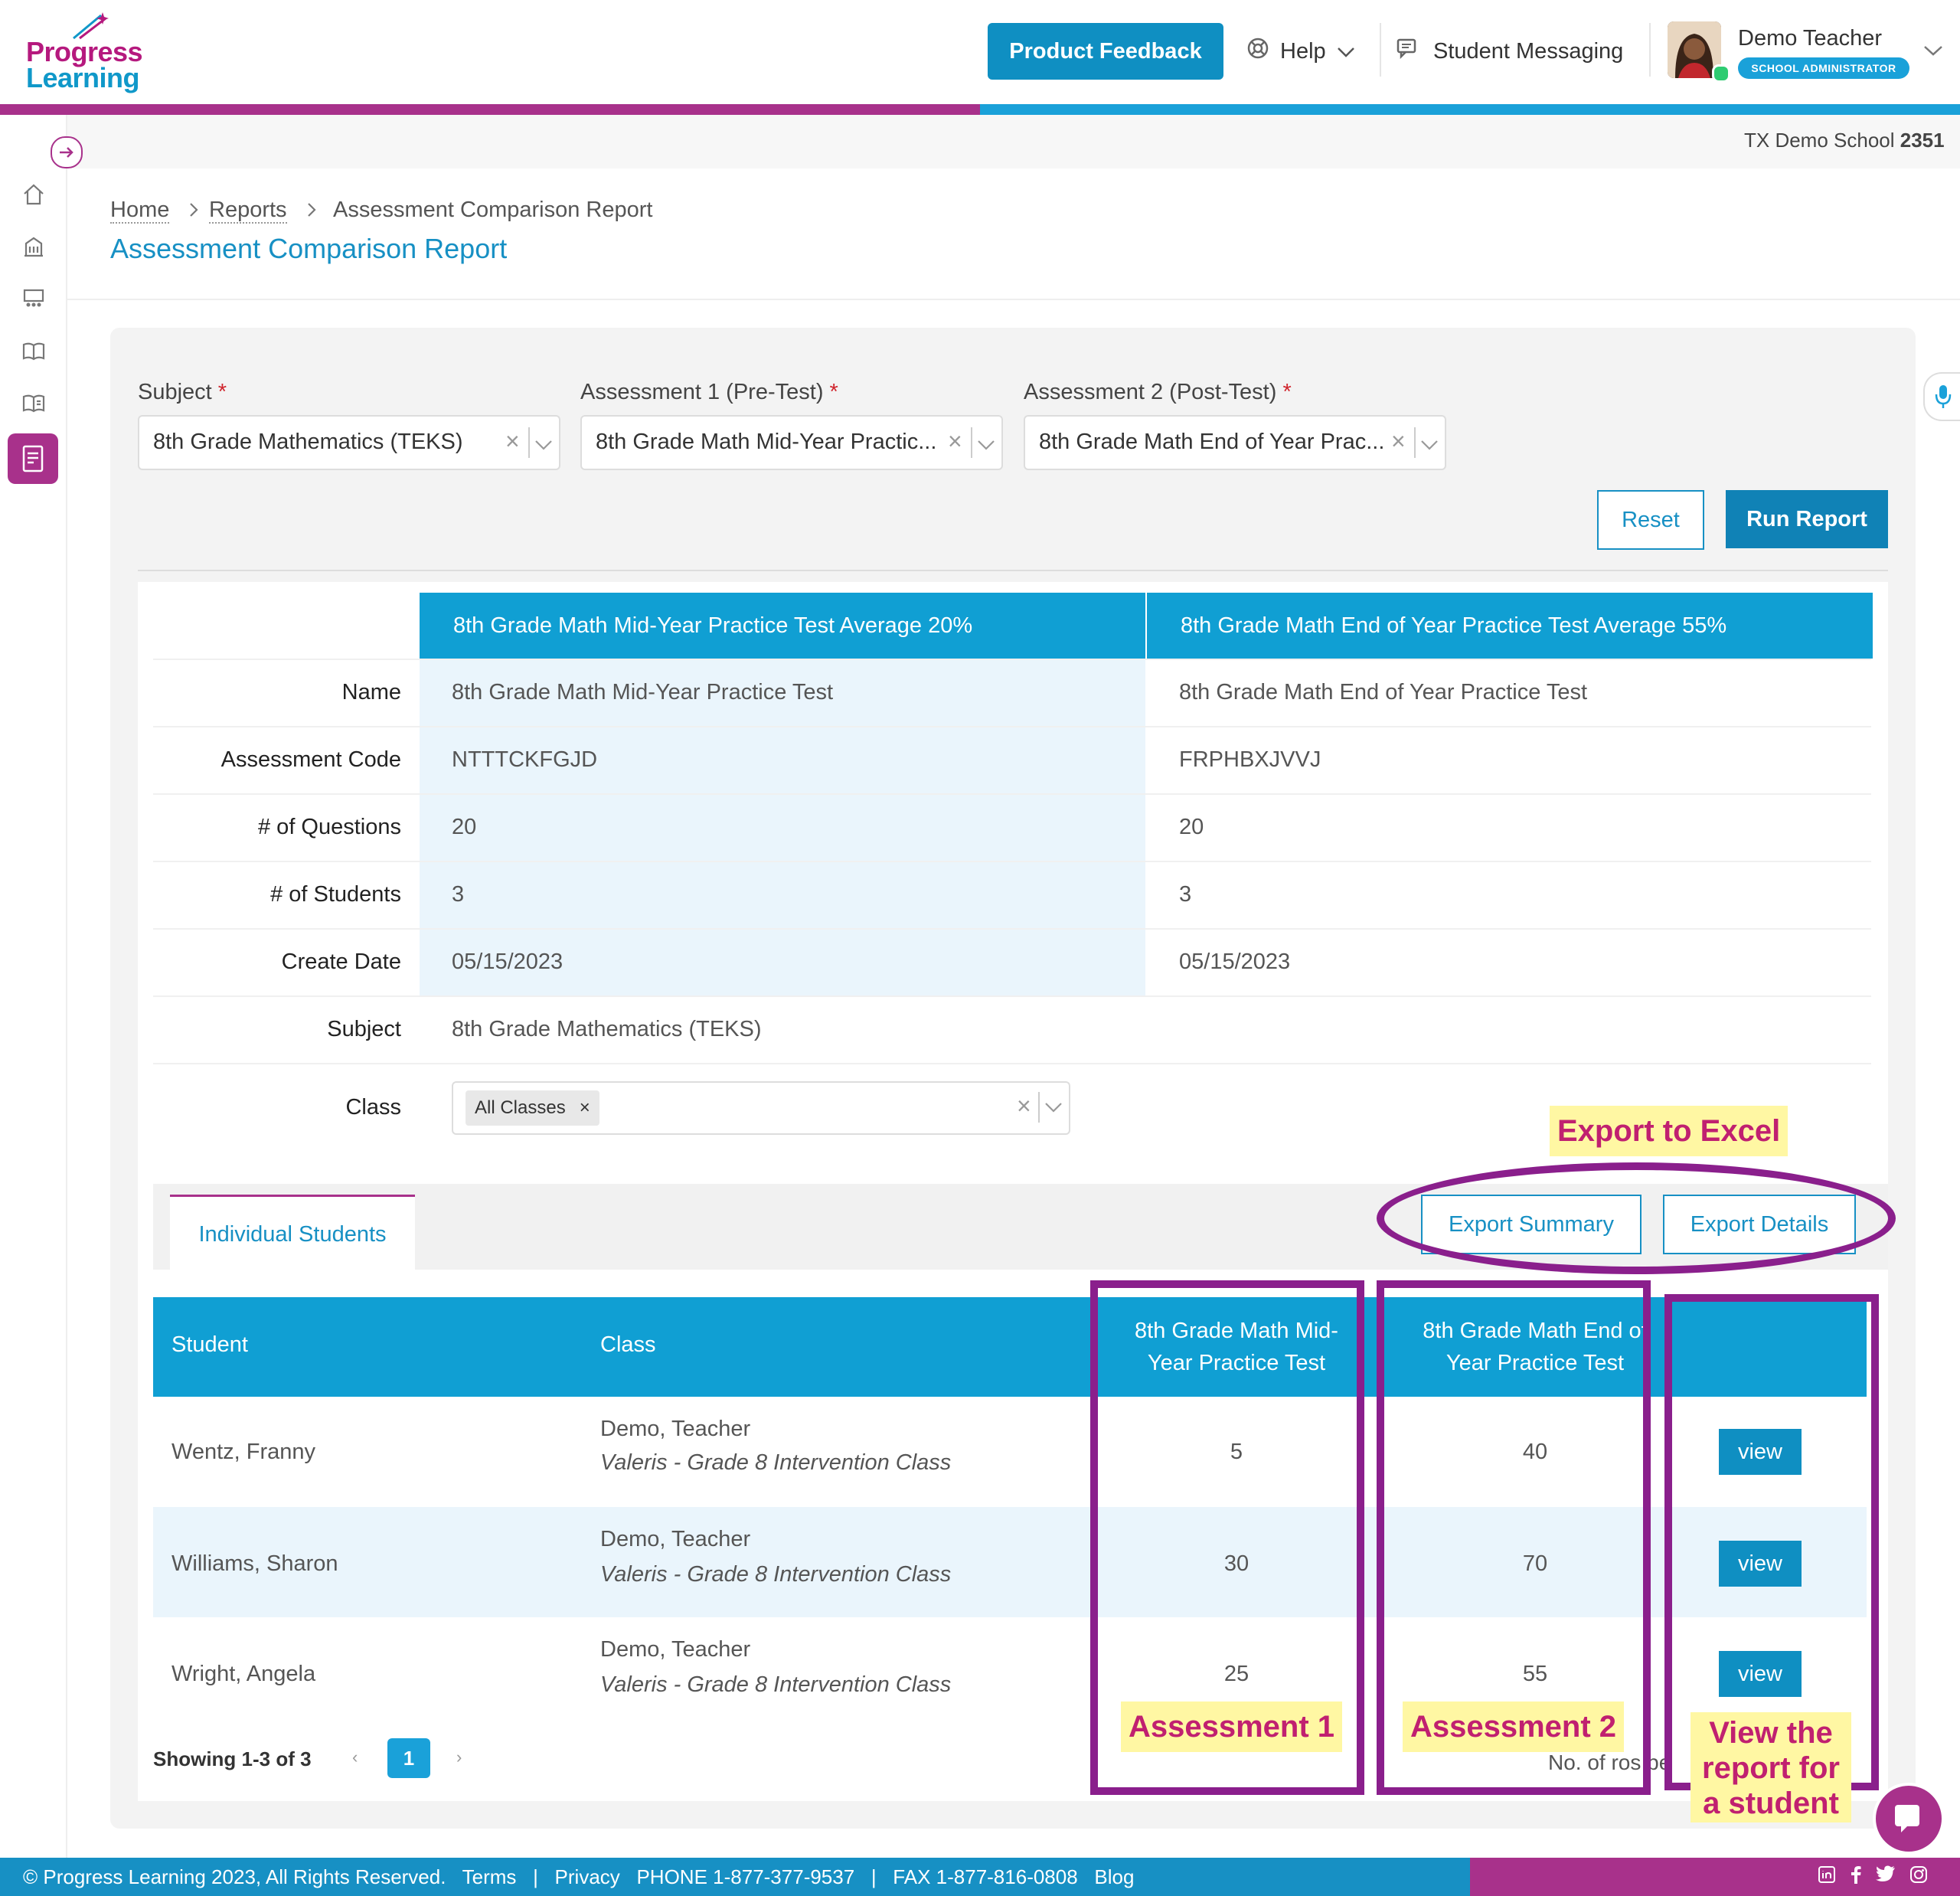 The height and width of the screenshot is (1896, 1960). Describe the element at coordinates (33, 458) in the screenshot. I see `reports-icon` at that location.